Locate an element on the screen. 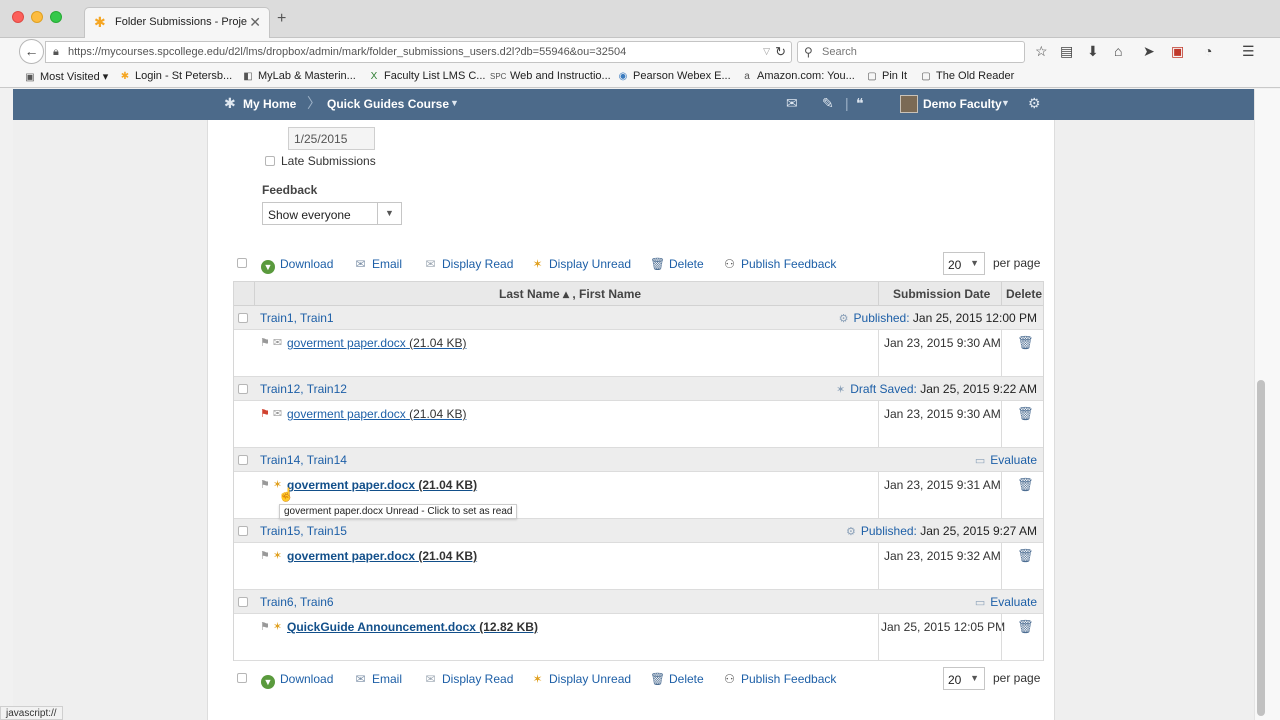  user-menu: Demo Faculty is located at coordinates (962, 104).